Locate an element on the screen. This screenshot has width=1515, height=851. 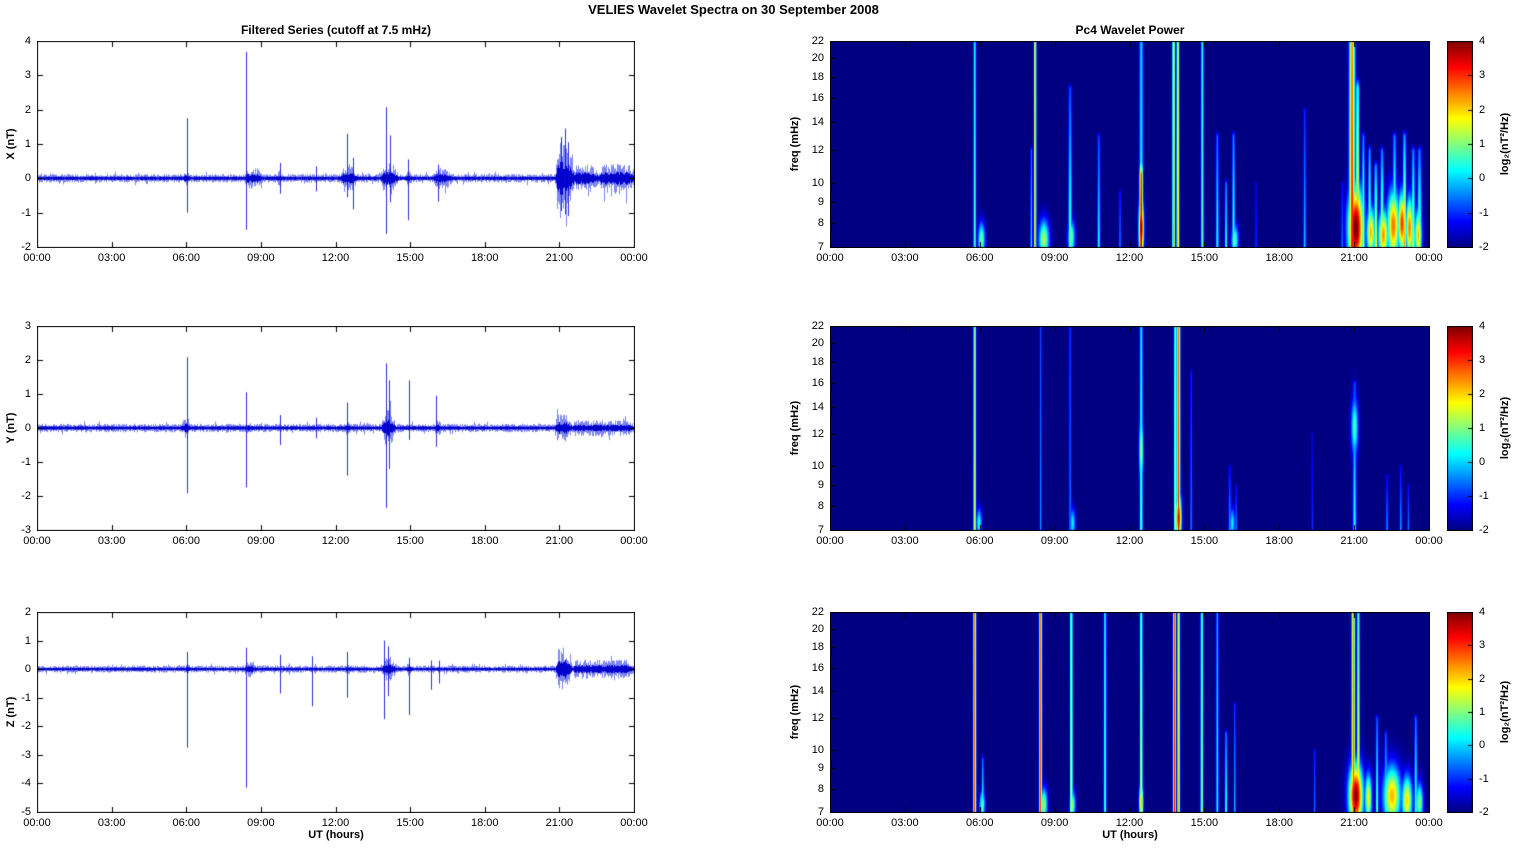
left-xaxis-label: UT (hours) is located at coordinates (336, 835).